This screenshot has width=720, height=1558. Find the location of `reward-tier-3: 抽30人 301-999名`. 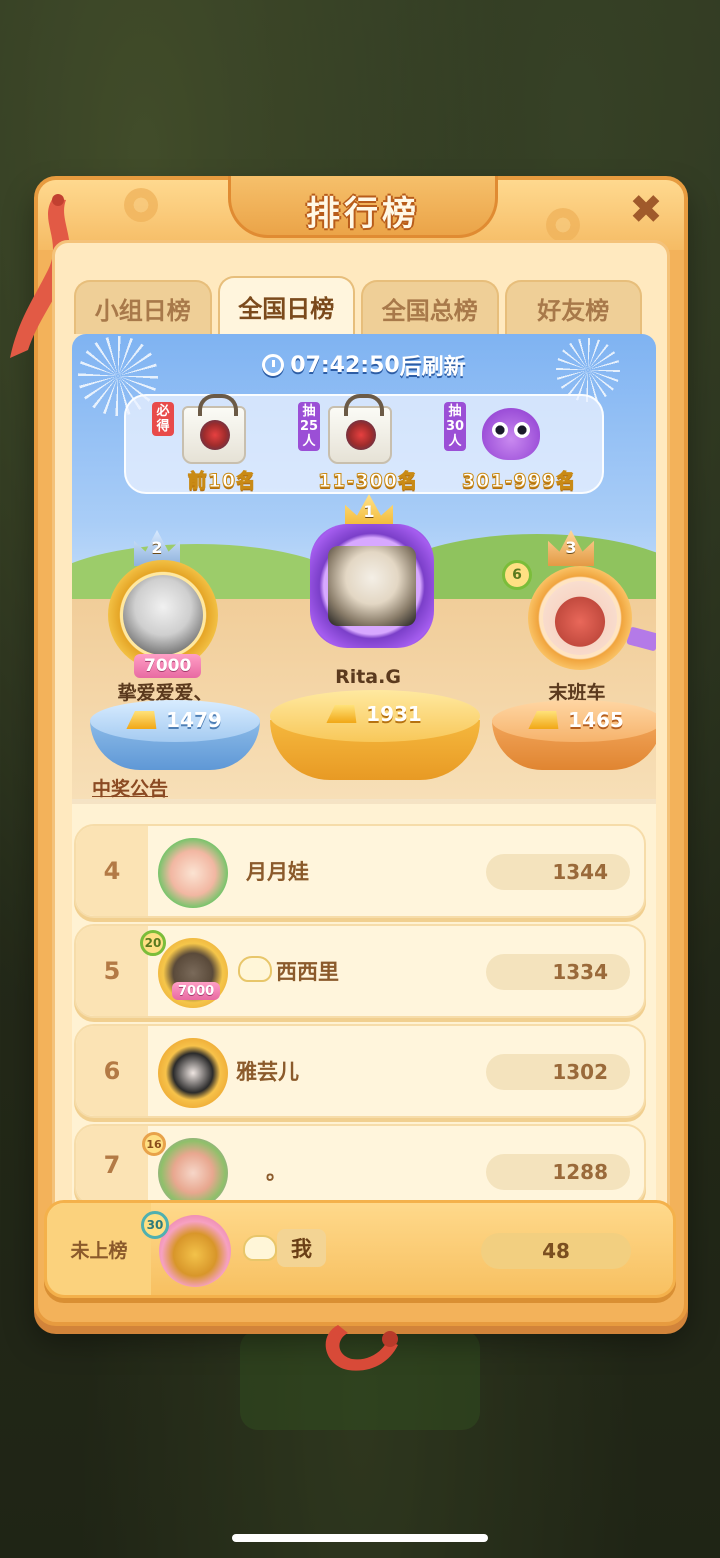

reward-tier-3: 抽30人 301-999名 is located at coordinates (519, 446).